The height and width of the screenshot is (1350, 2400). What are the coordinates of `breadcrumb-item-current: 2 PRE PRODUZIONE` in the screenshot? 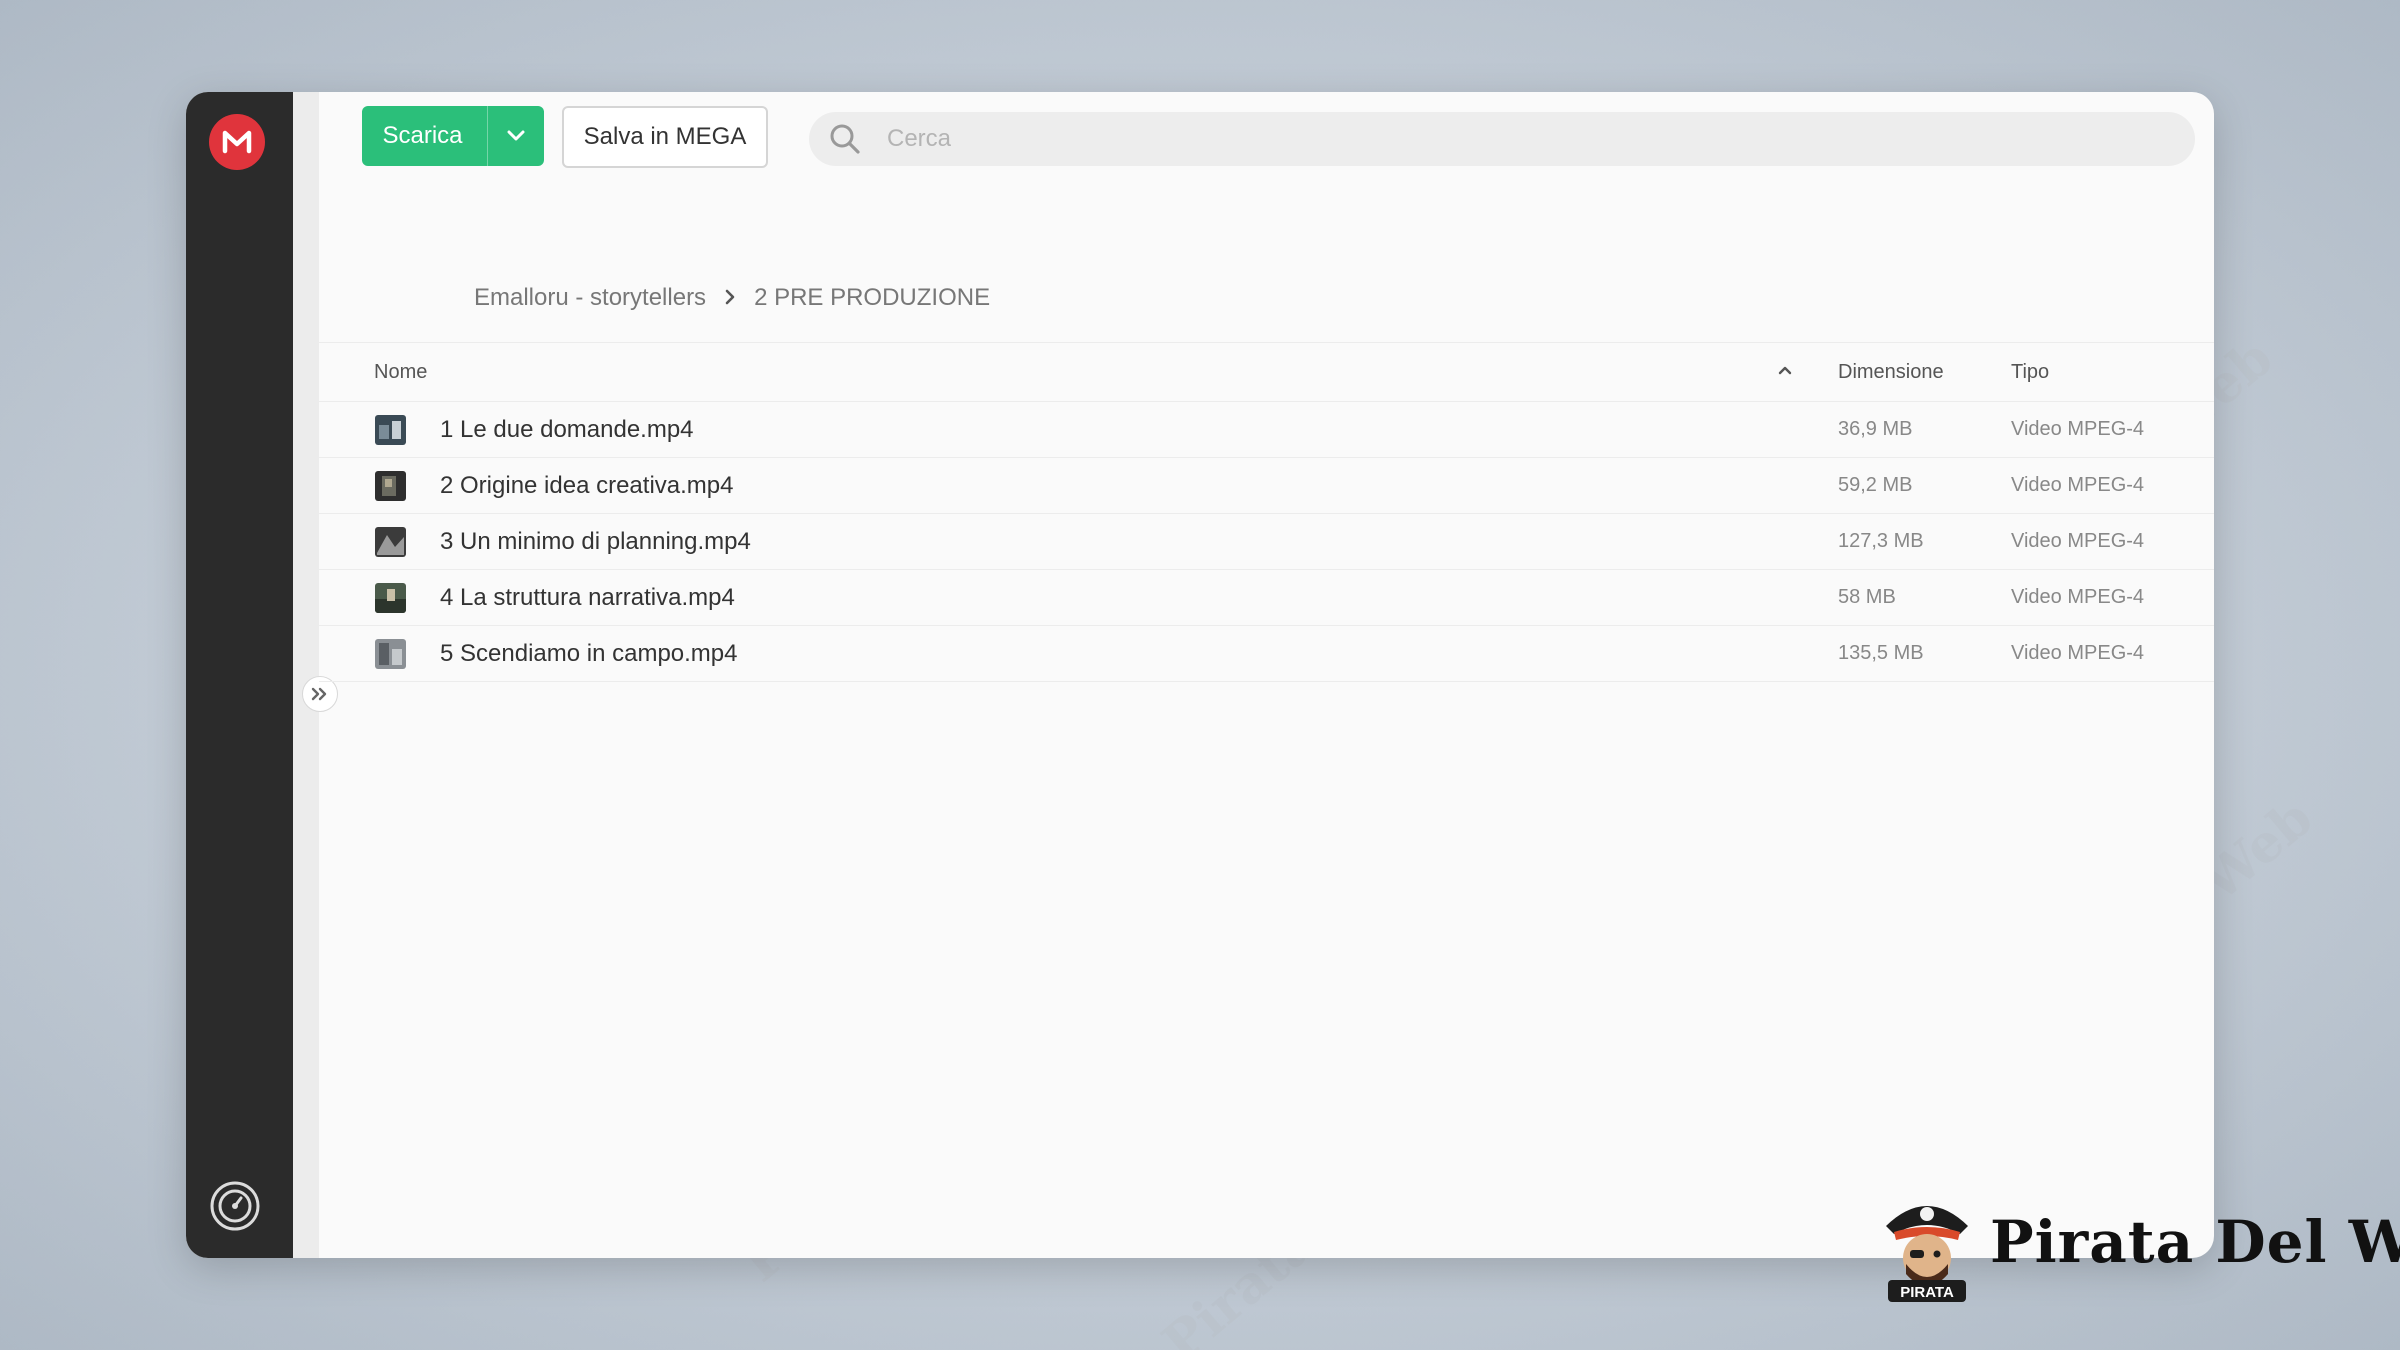 It's located at (872, 298).